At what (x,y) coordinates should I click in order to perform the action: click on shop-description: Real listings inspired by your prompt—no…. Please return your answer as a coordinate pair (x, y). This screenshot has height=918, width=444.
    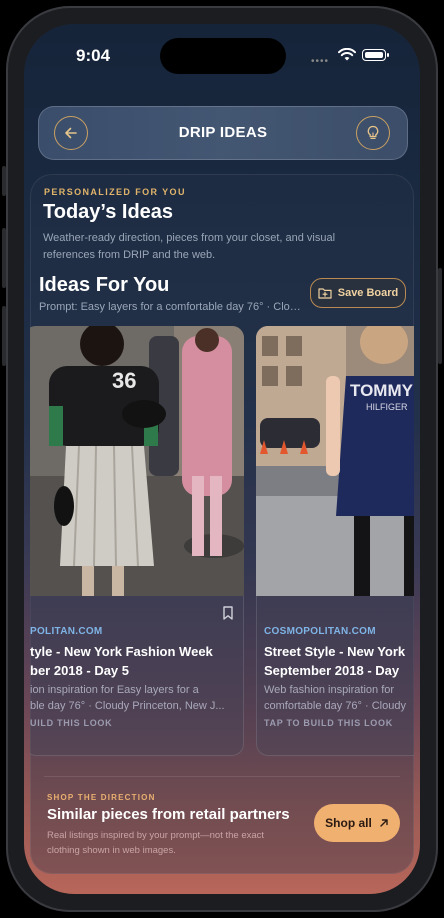
    Looking at the image, I should click on (156, 843).